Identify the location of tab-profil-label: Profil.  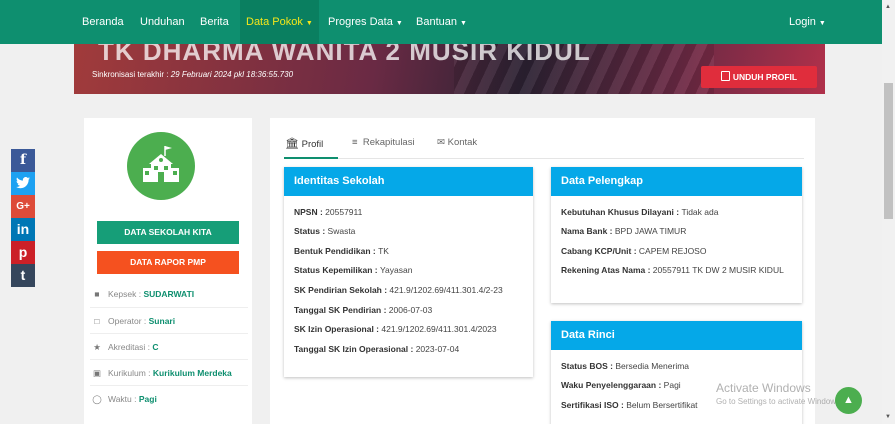
(312, 144).